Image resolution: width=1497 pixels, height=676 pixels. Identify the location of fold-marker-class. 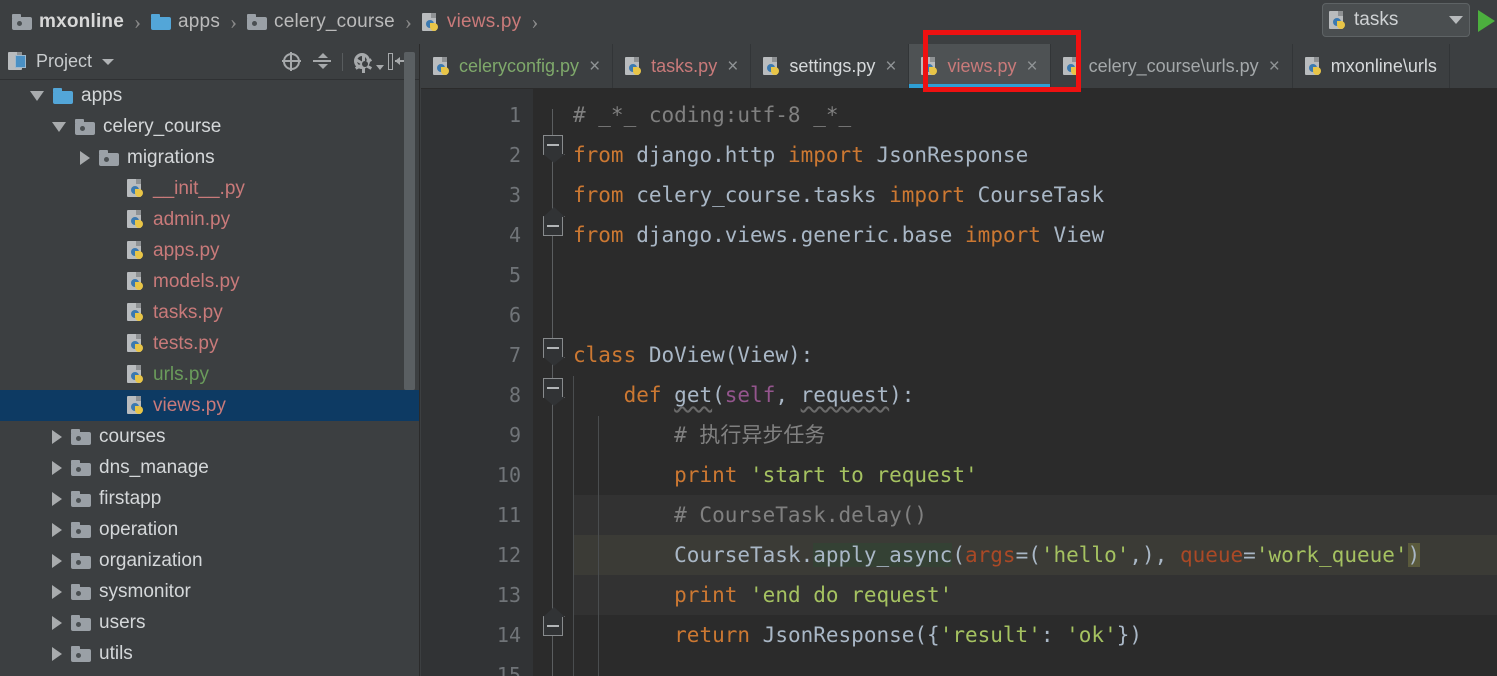
(553, 348).